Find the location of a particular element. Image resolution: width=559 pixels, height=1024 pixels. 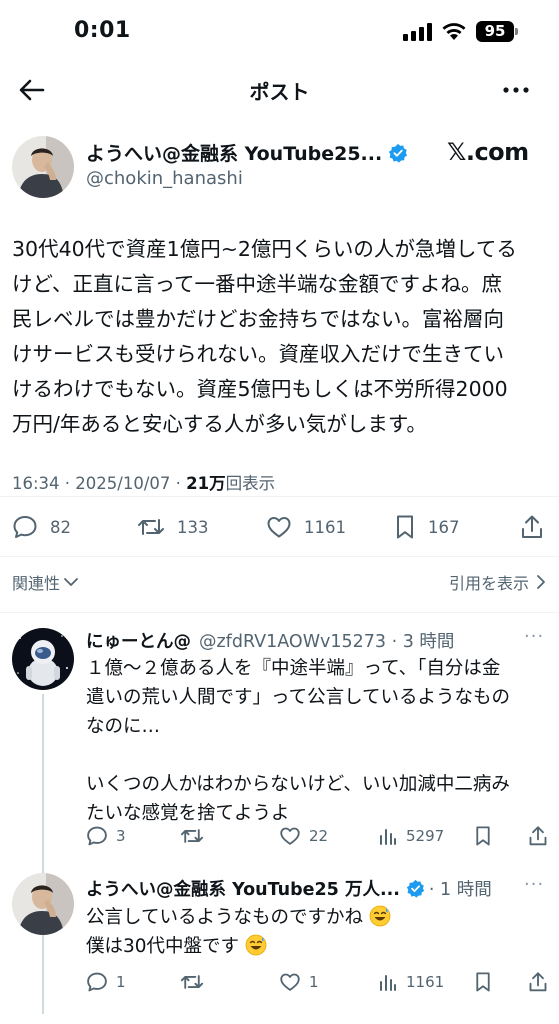

thread-line is located at coordinates (43, 977).